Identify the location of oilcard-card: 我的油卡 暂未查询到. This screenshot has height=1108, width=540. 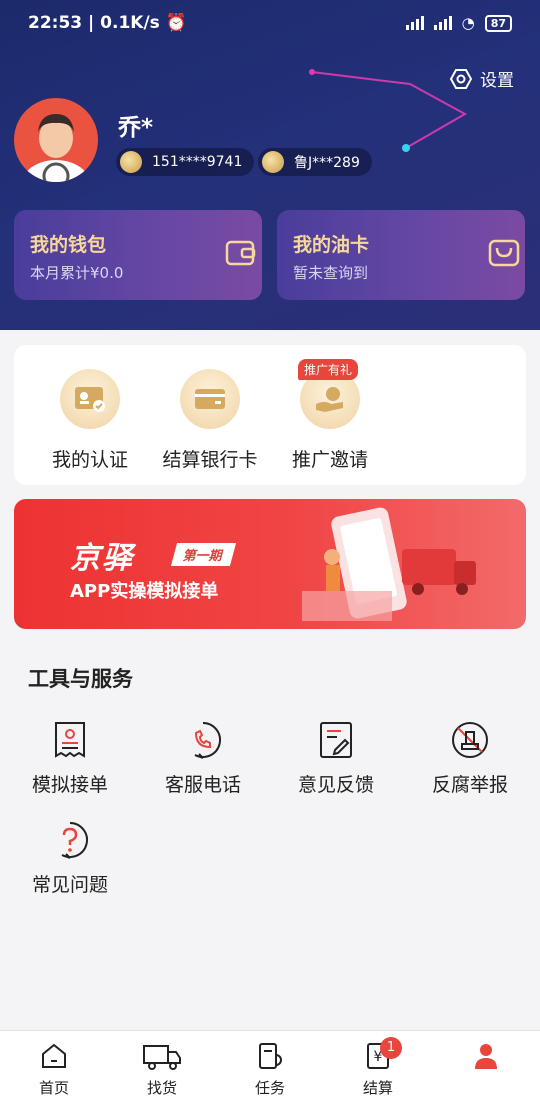
(401, 255).